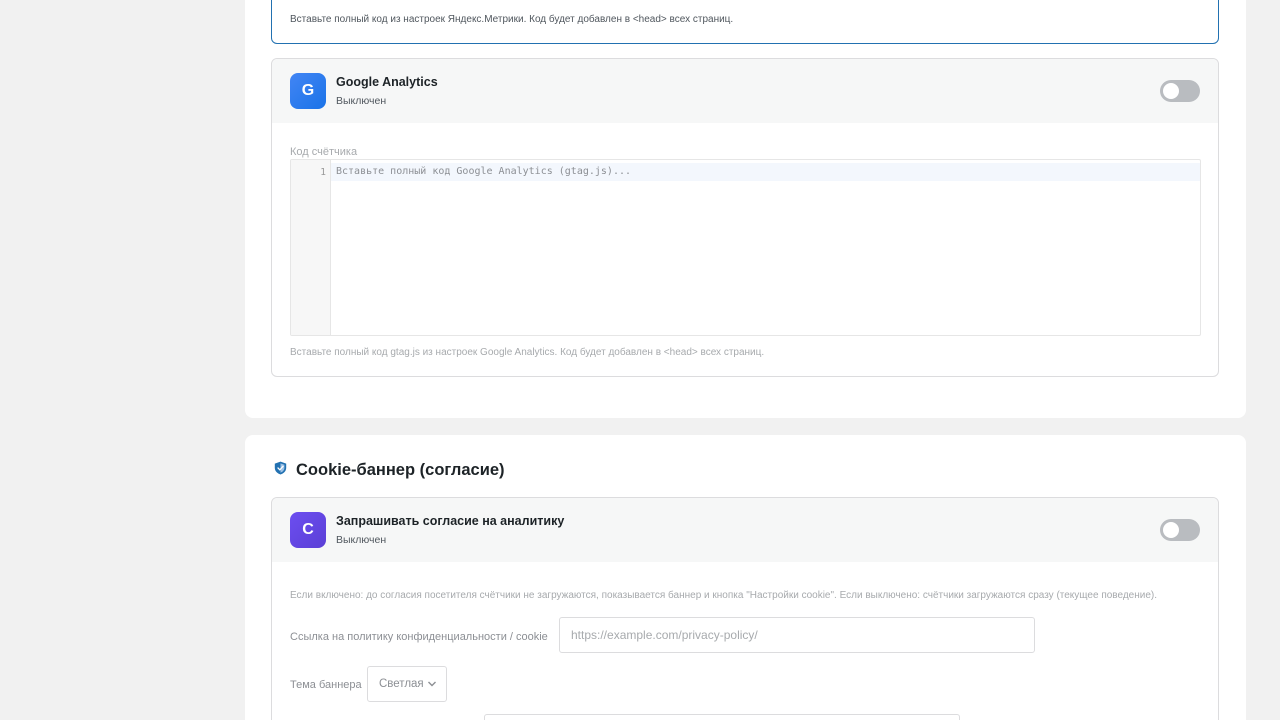 The image size is (1280, 720). I want to click on google-analytics-header: G Google Analytics Выключен, so click(745, 91).